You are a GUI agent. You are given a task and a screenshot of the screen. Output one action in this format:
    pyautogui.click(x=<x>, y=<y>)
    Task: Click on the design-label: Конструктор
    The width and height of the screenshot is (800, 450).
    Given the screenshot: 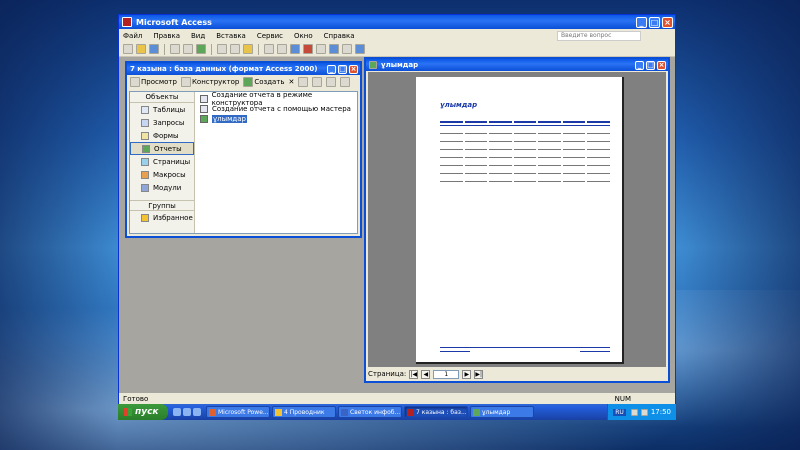 What is the action you would take?
    pyautogui.click(x=215, y=82)
    